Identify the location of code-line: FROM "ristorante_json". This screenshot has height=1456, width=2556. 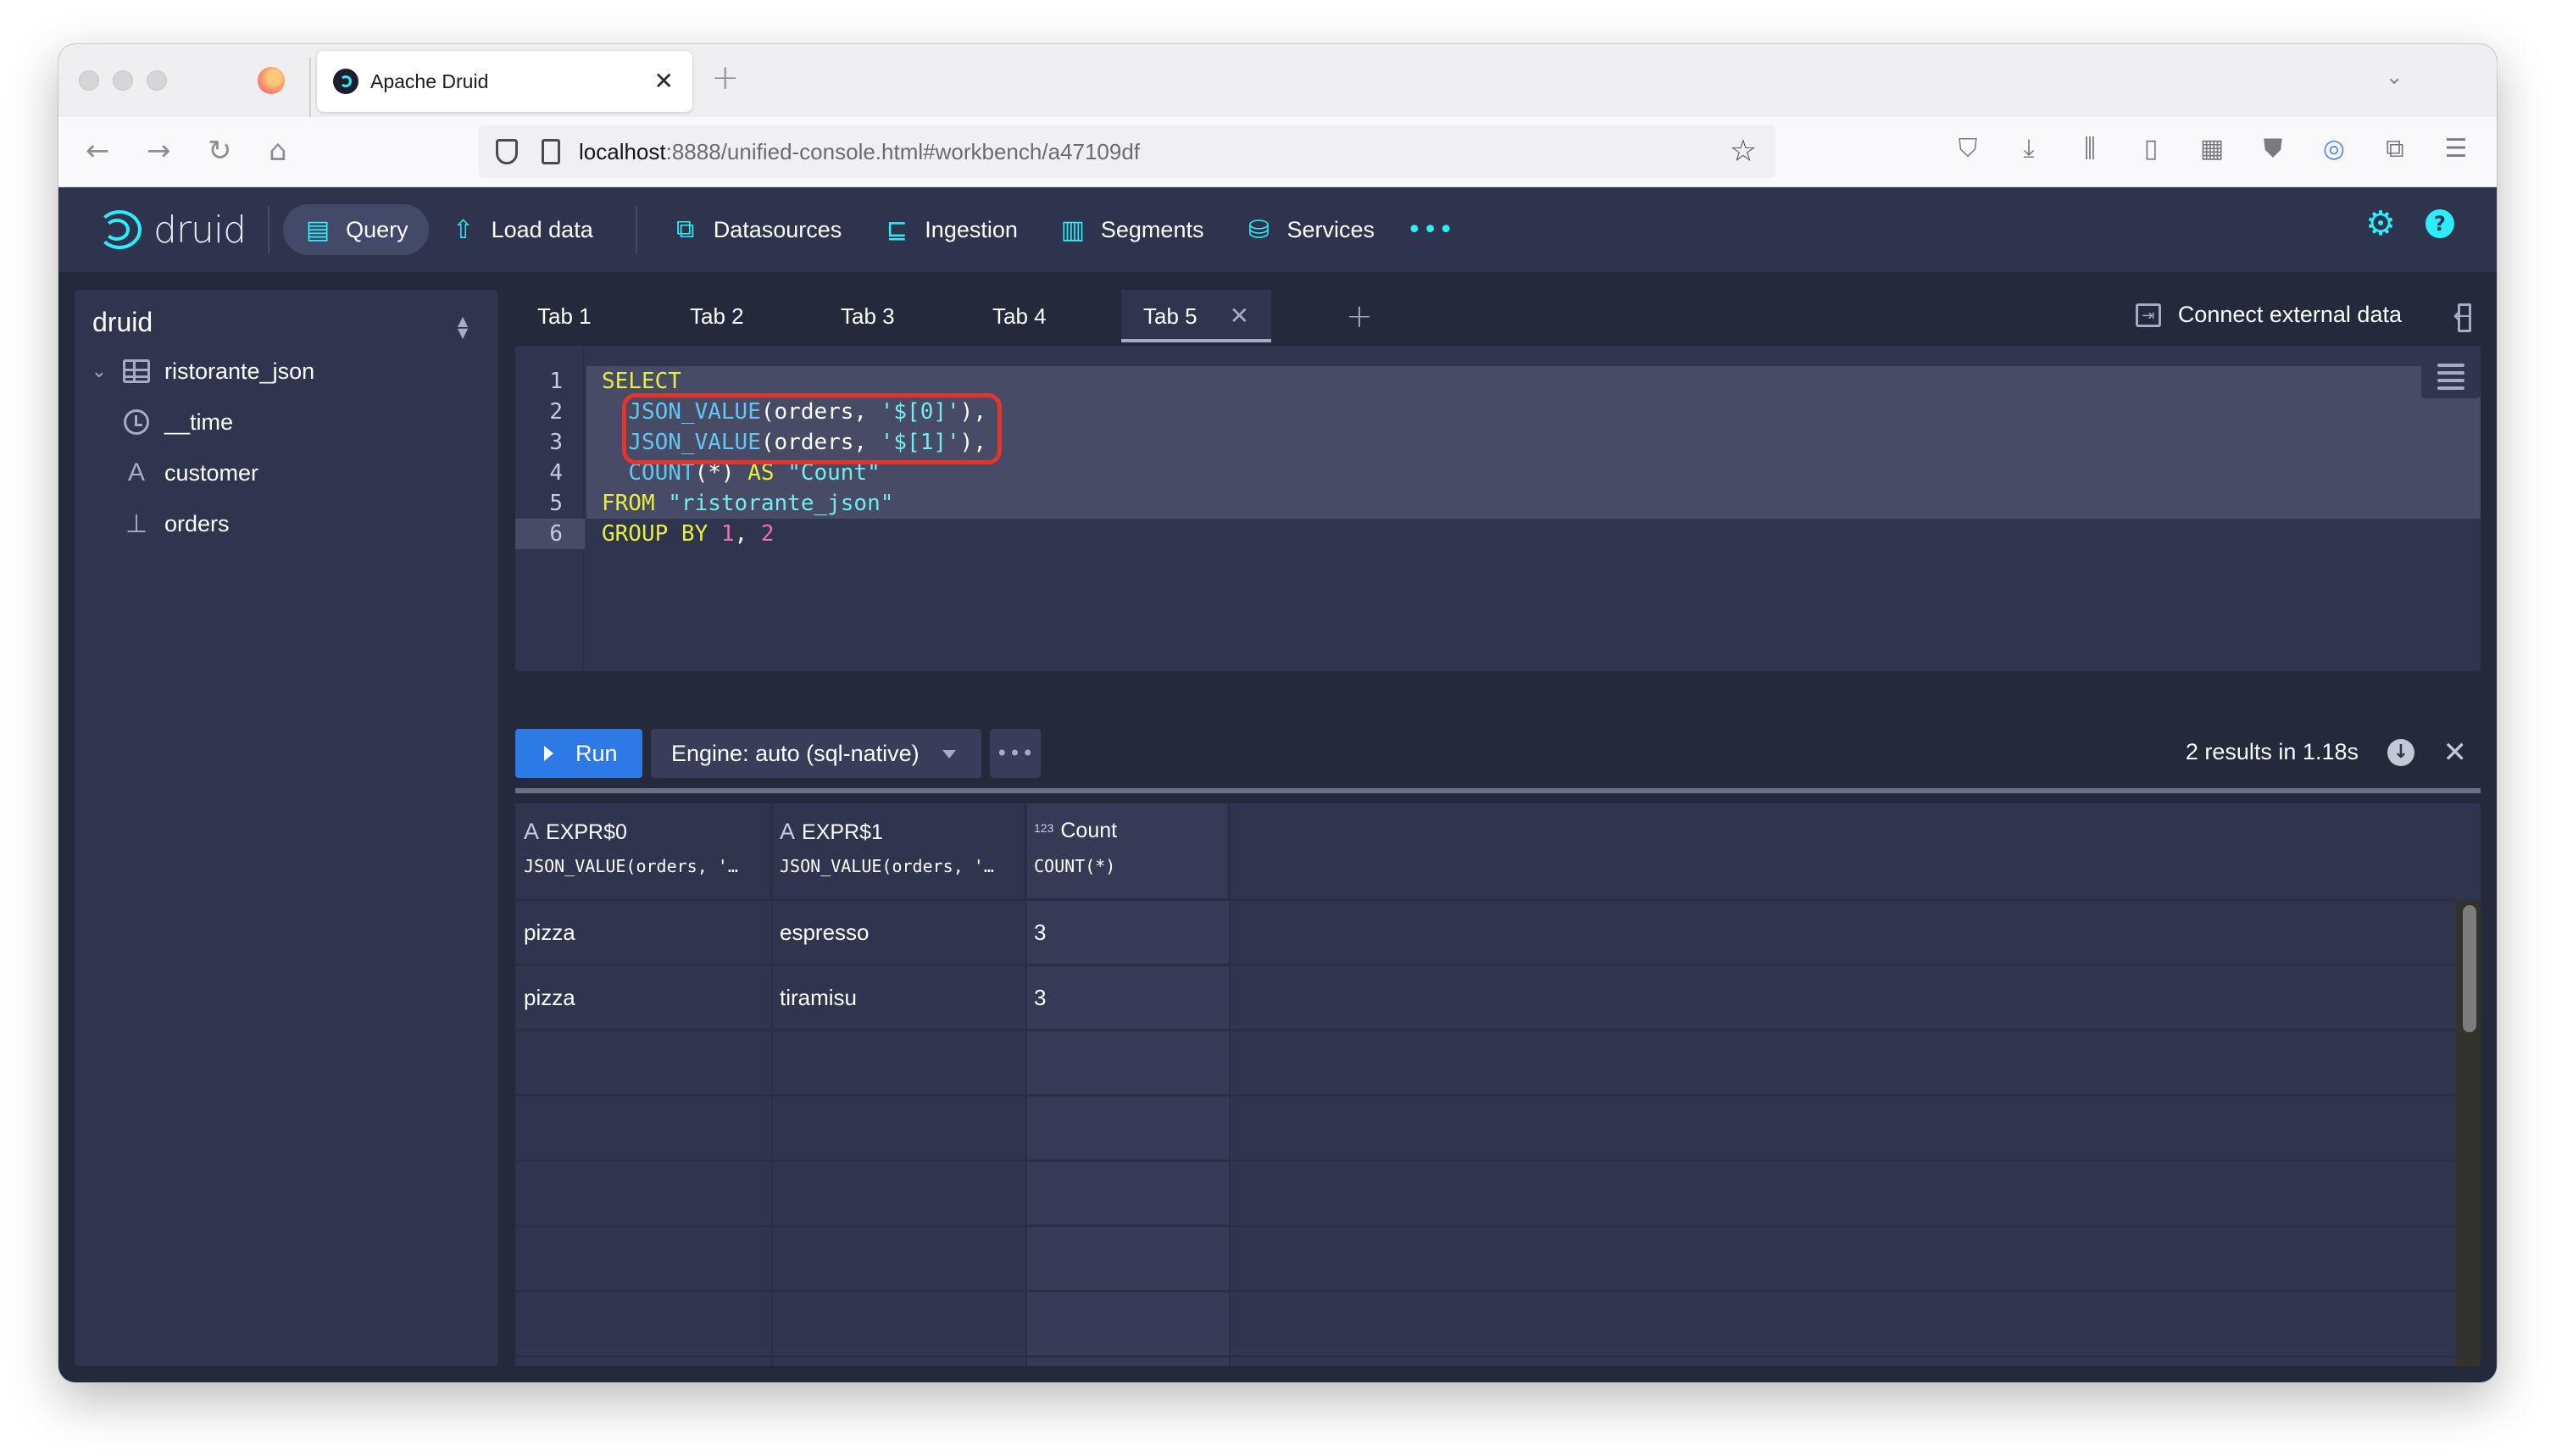
(747, 503).